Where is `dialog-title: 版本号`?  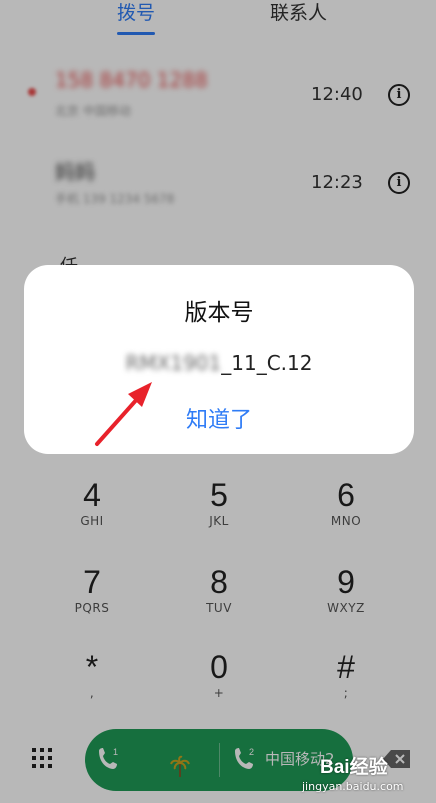 dialog-title: 版本号 is located at coordinates (219, 313).